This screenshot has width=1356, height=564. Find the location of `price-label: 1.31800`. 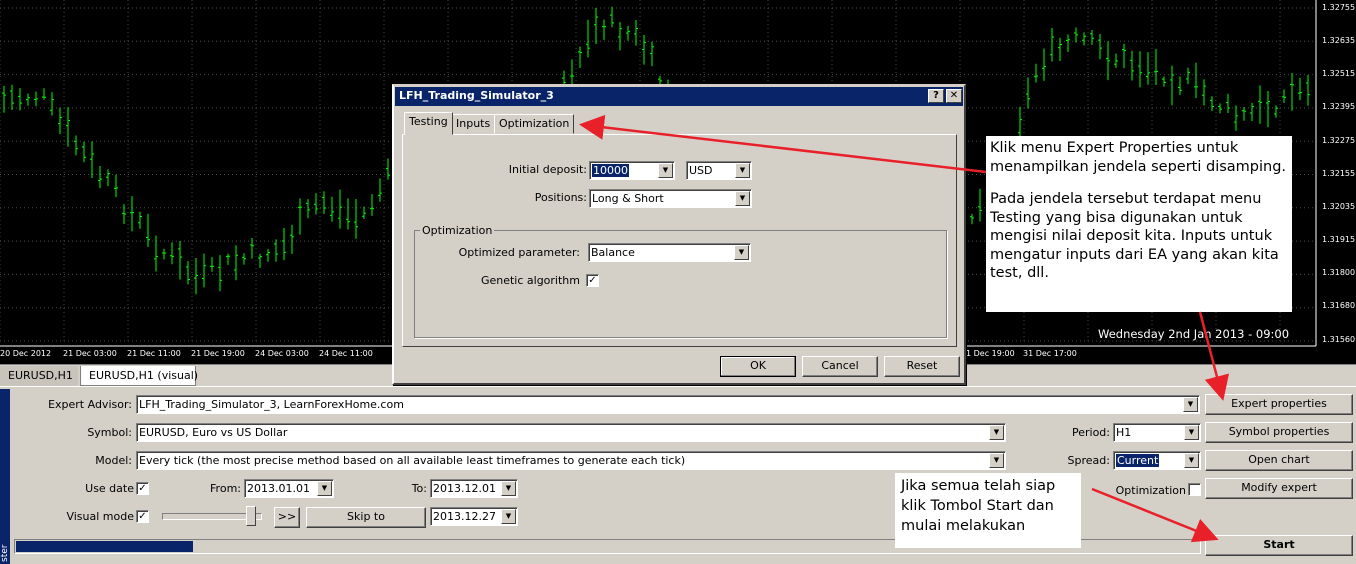

price-label: 1.31800 is located at coordinates (1339, 272).